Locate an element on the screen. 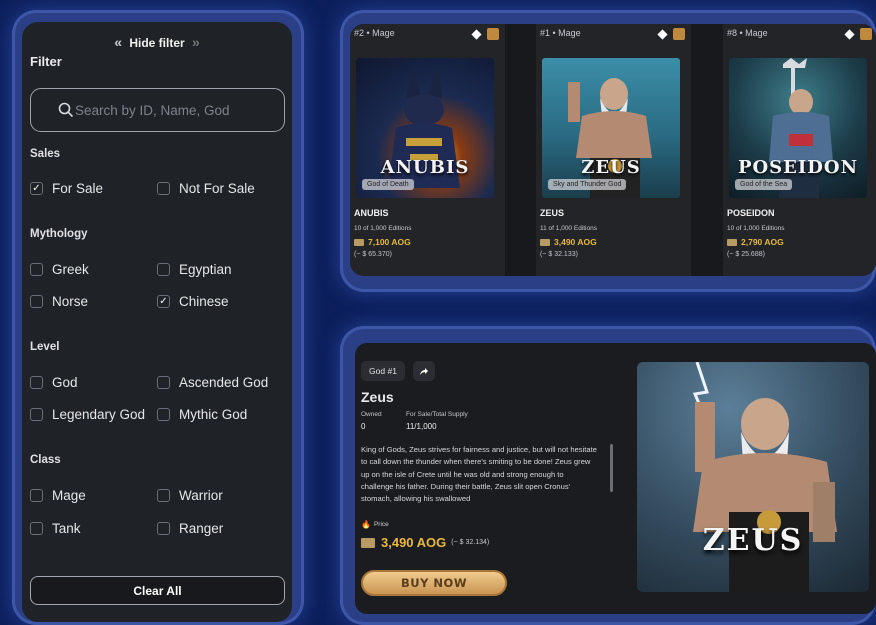 The height and width of the screenshot is (625, 876). clear-all-button: Clear All is located at coordinates (157, 590).